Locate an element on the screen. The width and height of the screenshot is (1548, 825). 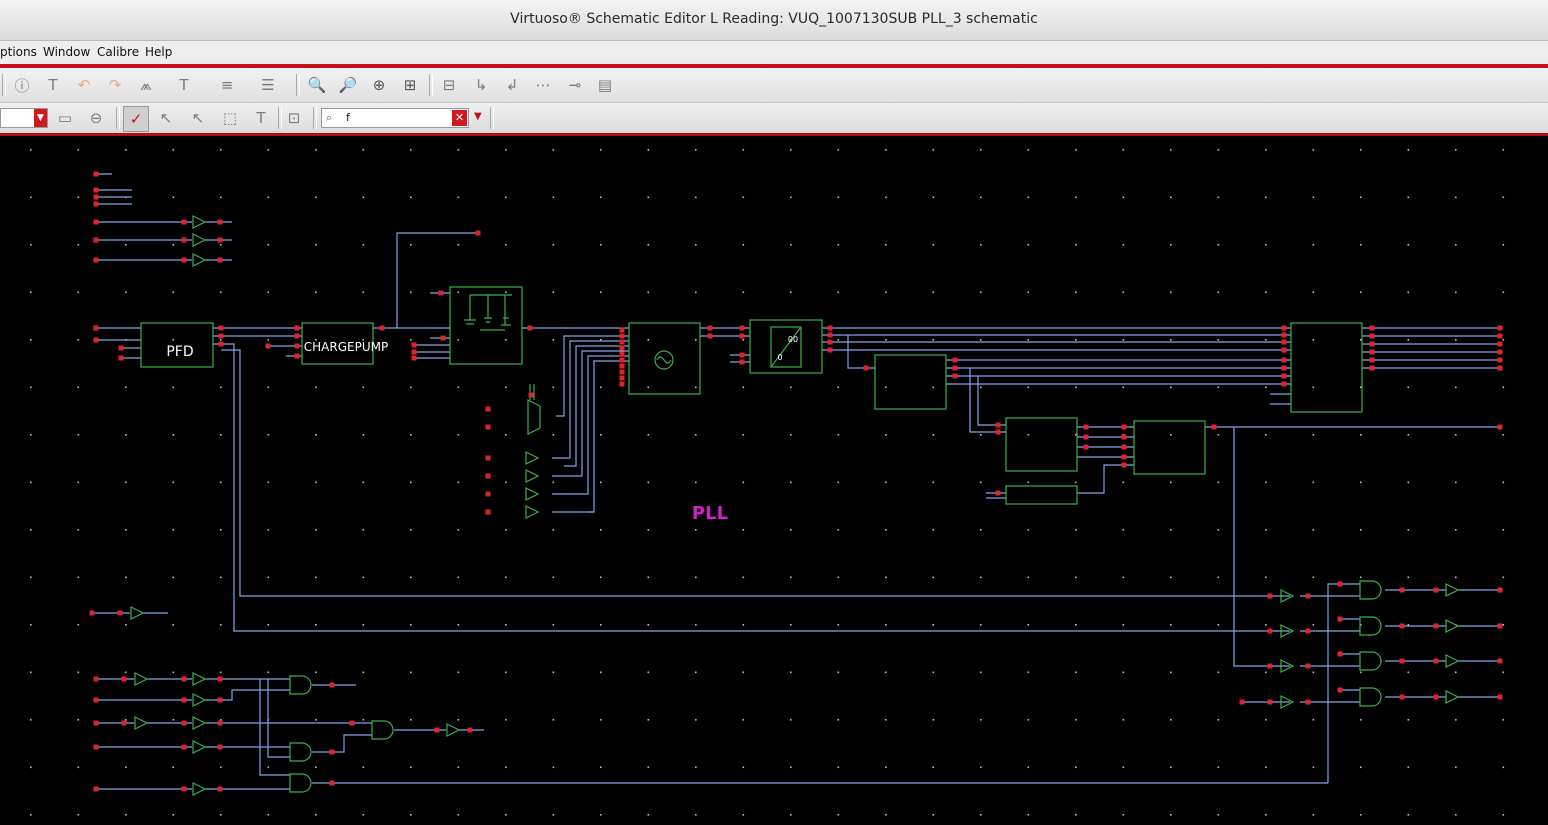
view-combo: ▼ is located at coordinates (24, 118).